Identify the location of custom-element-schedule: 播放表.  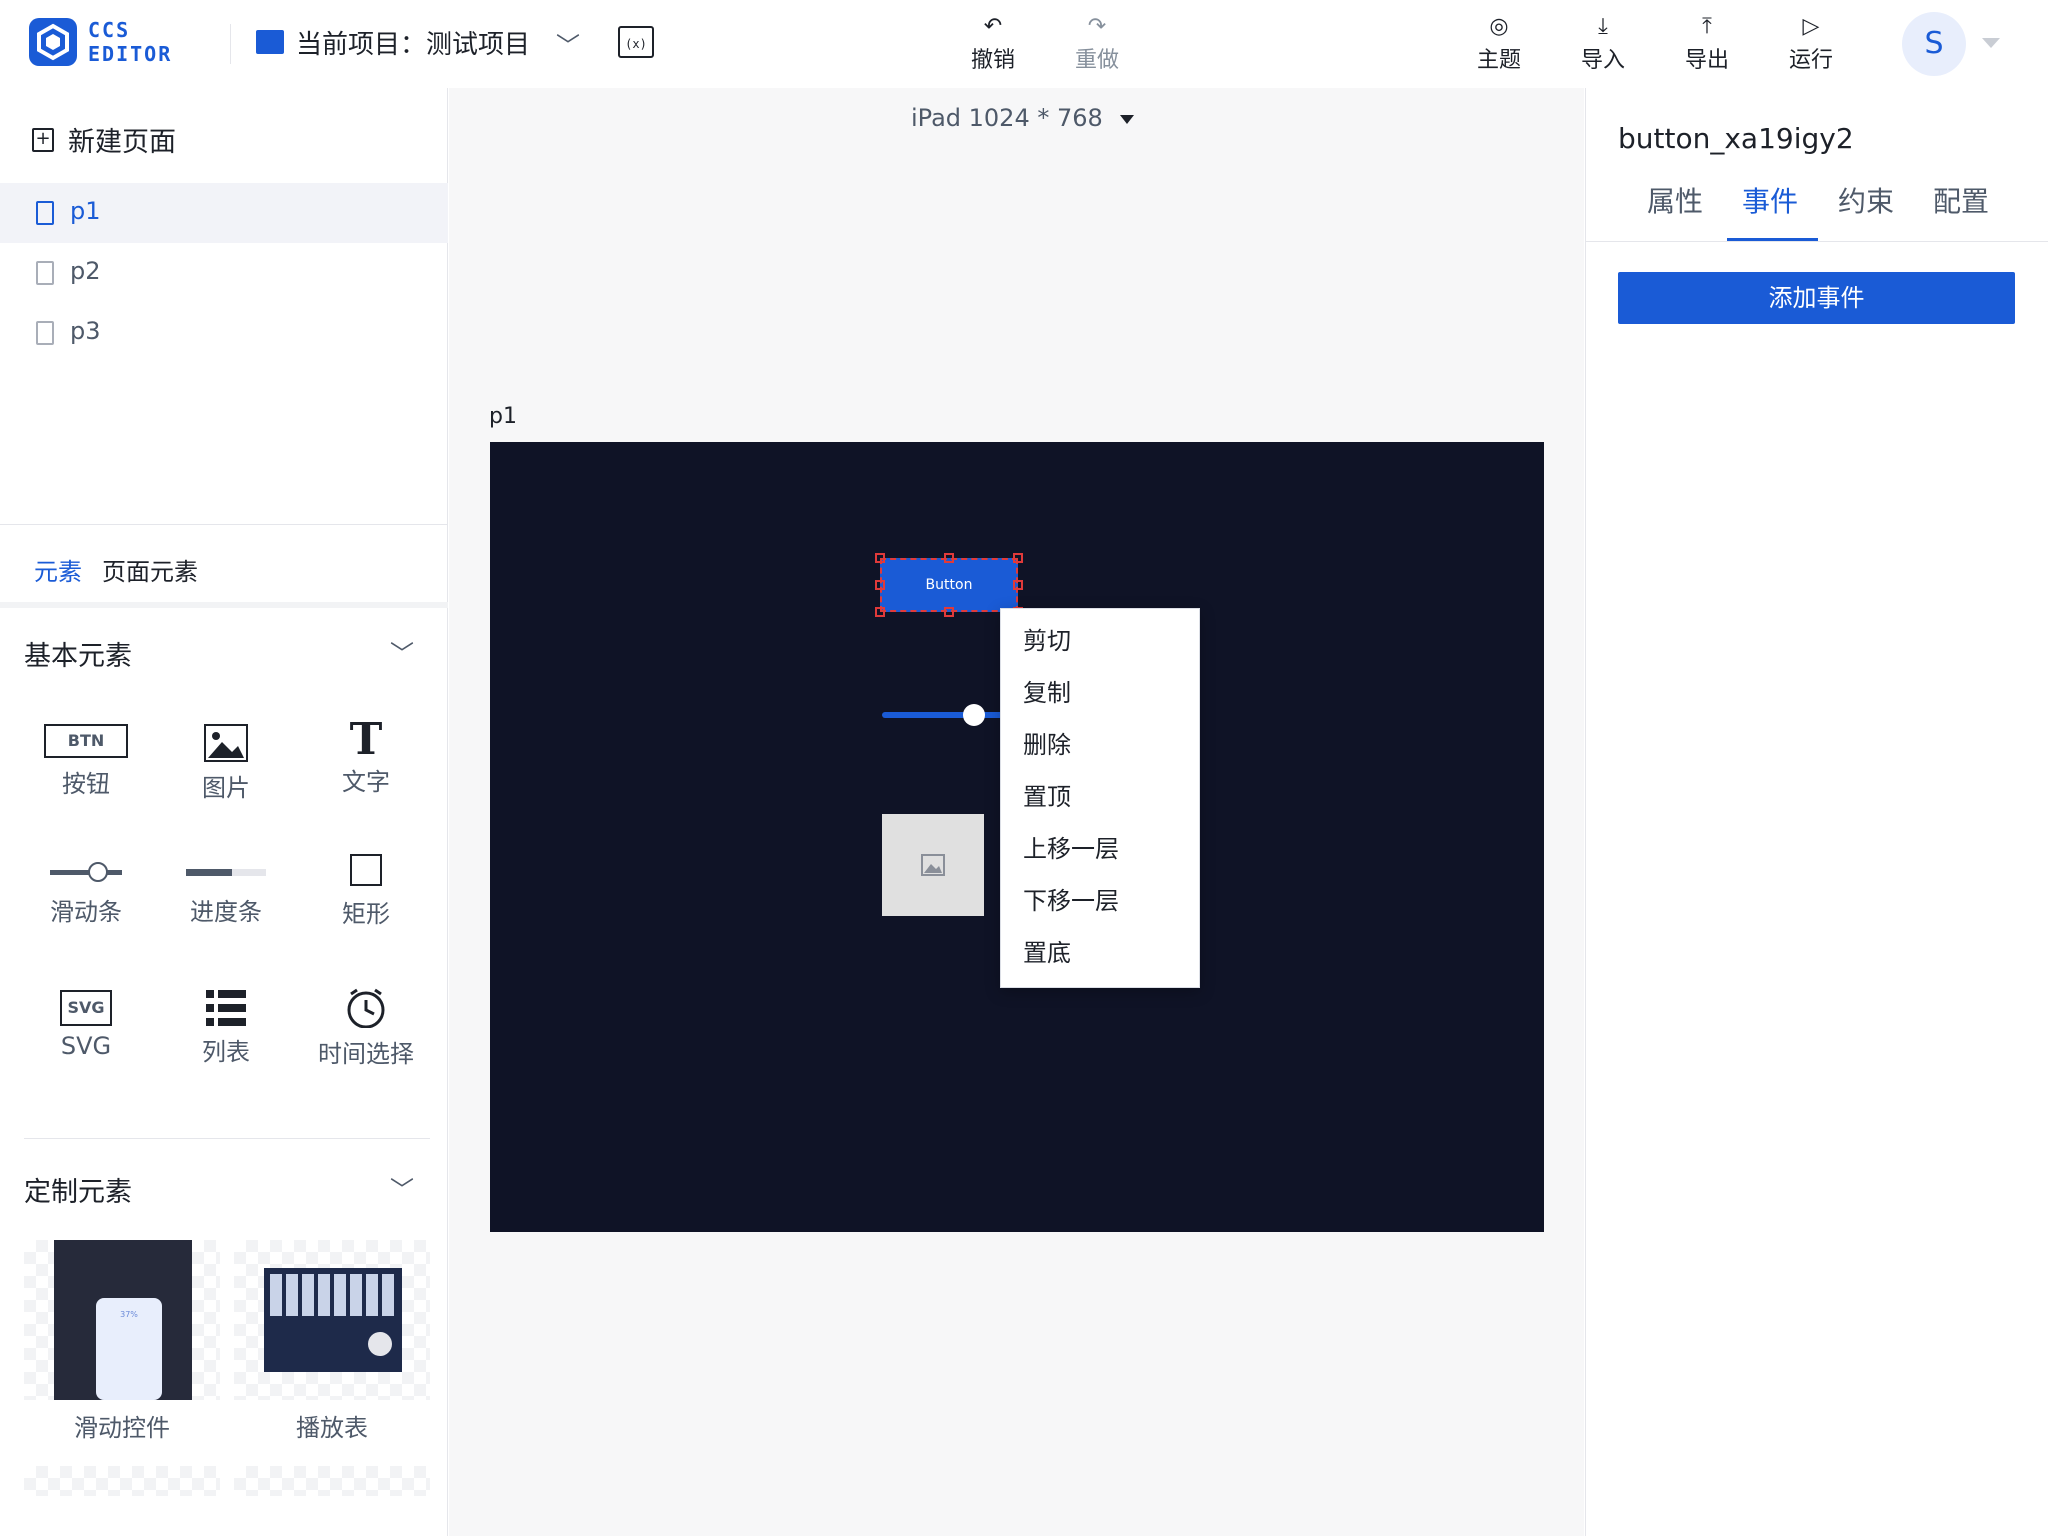
(332, 1345).